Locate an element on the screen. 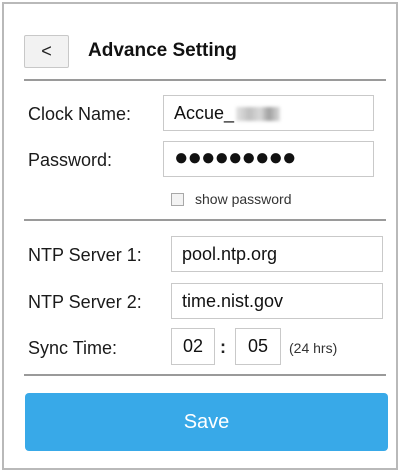 Image resolution: width=404 pixels, height=474 pixels. header-divider is located at coordinates (205, 80).